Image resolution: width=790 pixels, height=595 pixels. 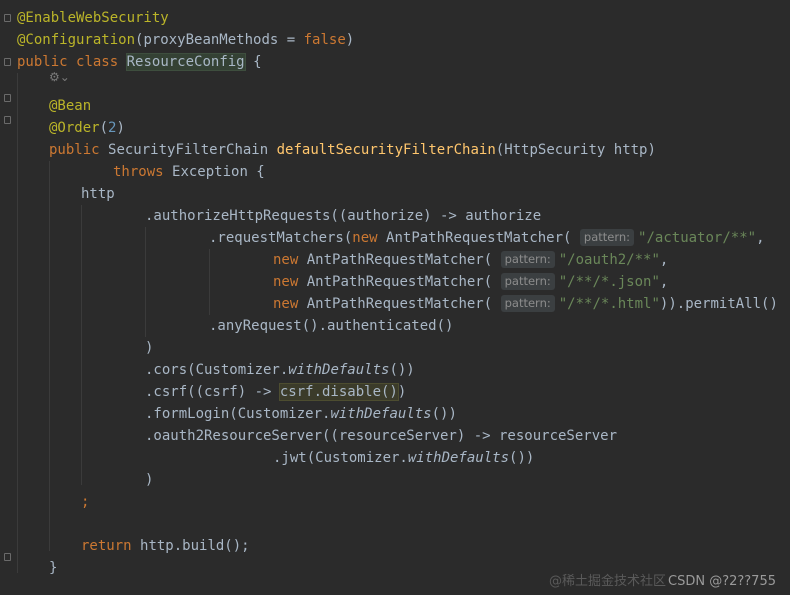 I want to click on code-line-2: @Configuration(proxyBeanMethods = false), so click(x=185, y=40).